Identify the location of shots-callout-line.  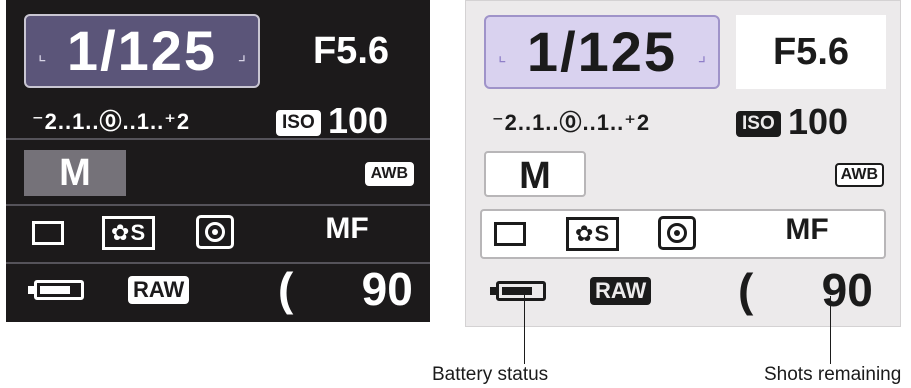
(830, 330).